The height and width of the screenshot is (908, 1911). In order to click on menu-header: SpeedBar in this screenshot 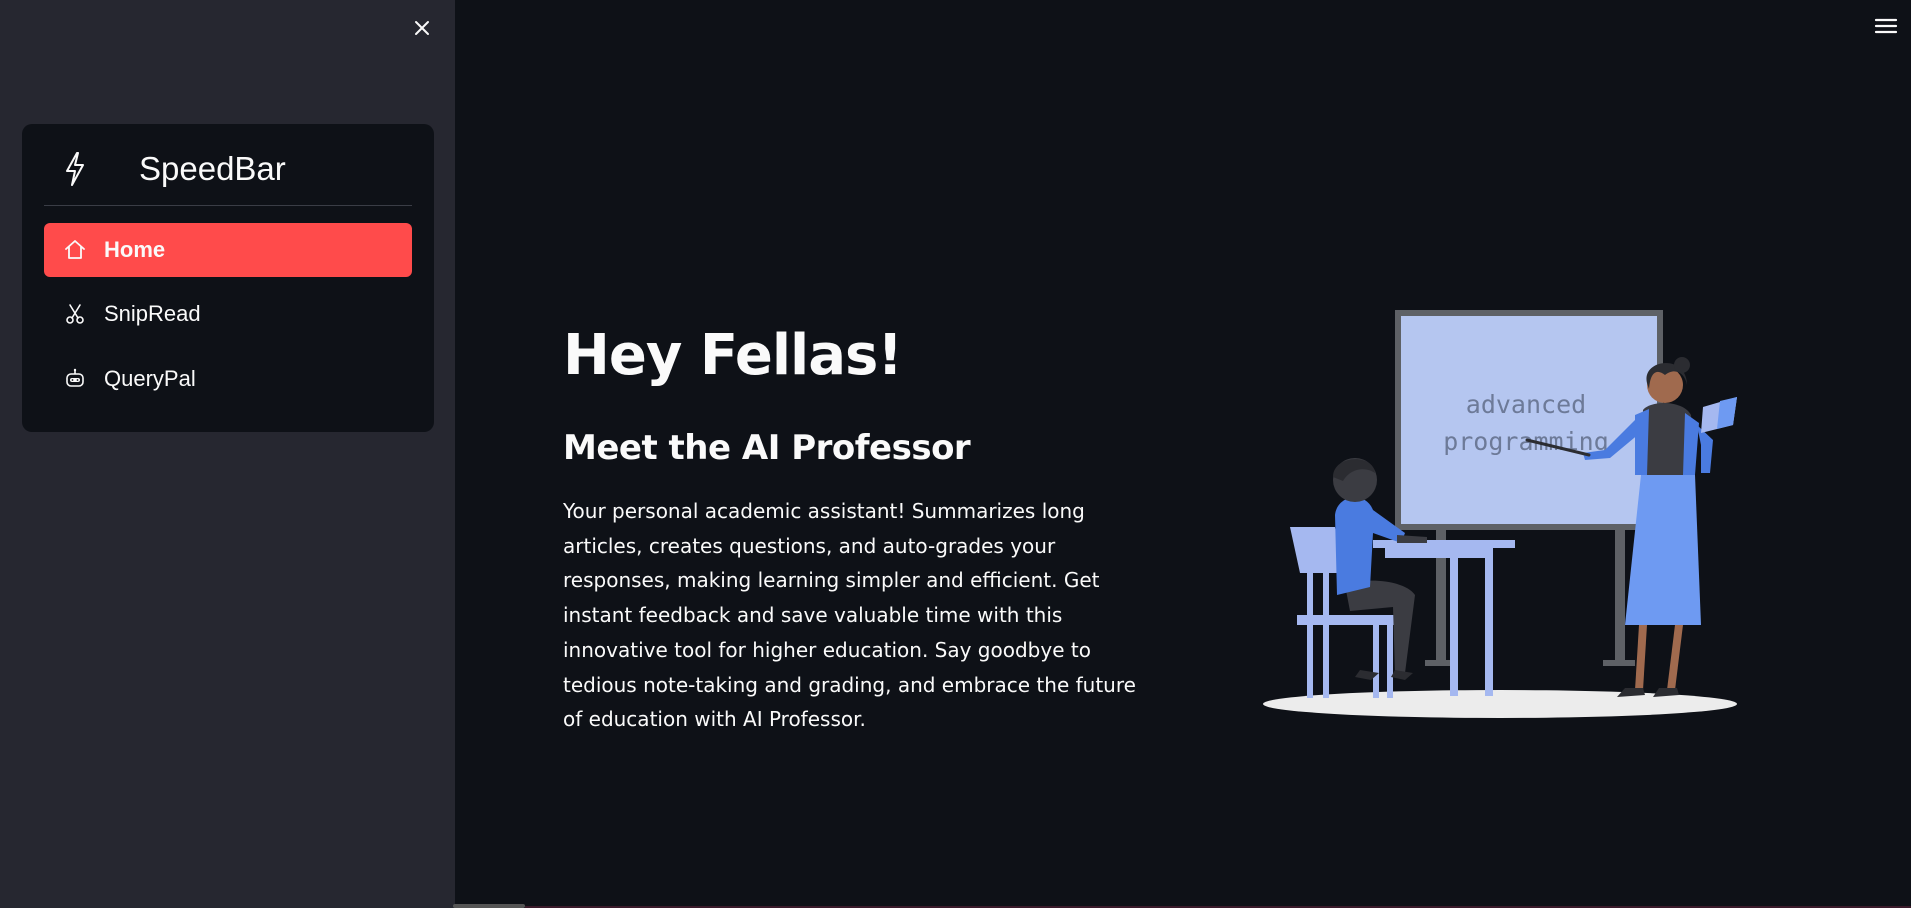, I will do `click(228, 165)`.